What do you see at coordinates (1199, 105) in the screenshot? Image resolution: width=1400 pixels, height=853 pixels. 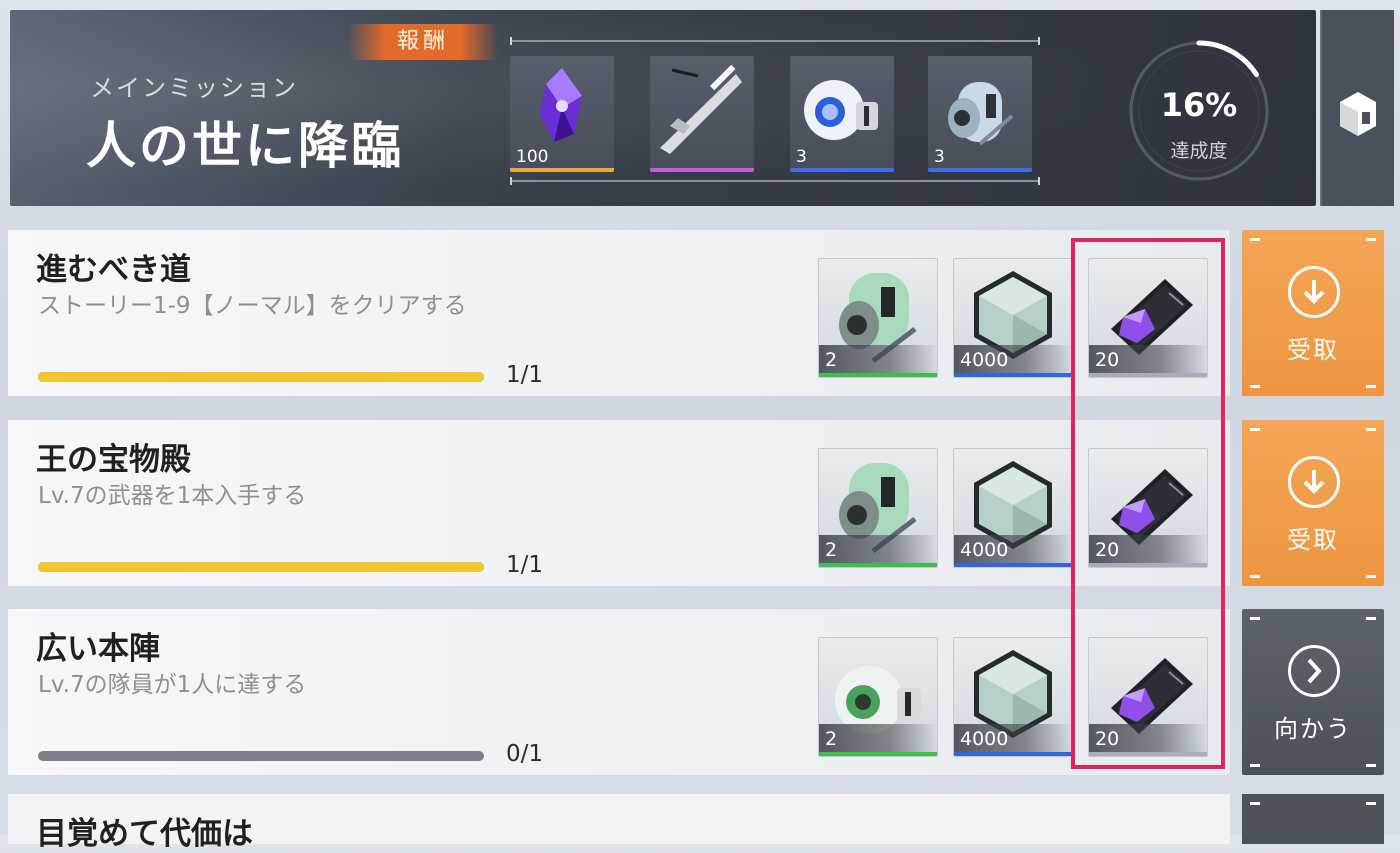 I see `completion-percent: 16%` at bounding box center [1199, 105].